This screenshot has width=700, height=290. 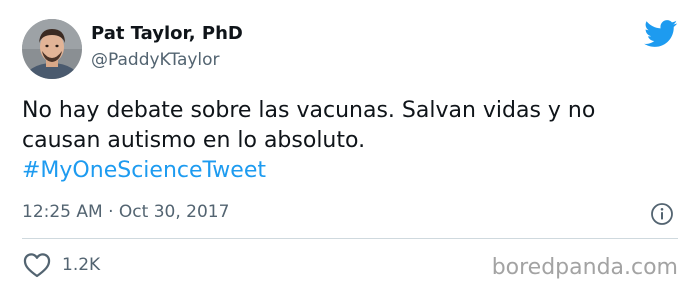 What do you see at coordinates (155, 60) in the screenshot?
I see `author-handle: @PaddyKTaylor` at bounding box center [155, 60].